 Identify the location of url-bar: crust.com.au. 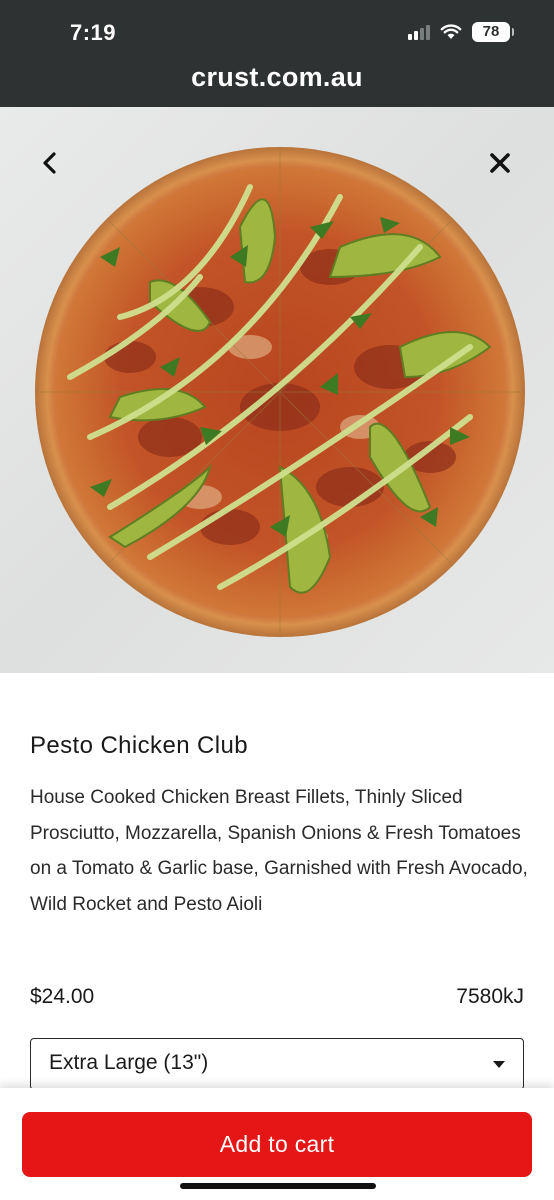
(277, 77).